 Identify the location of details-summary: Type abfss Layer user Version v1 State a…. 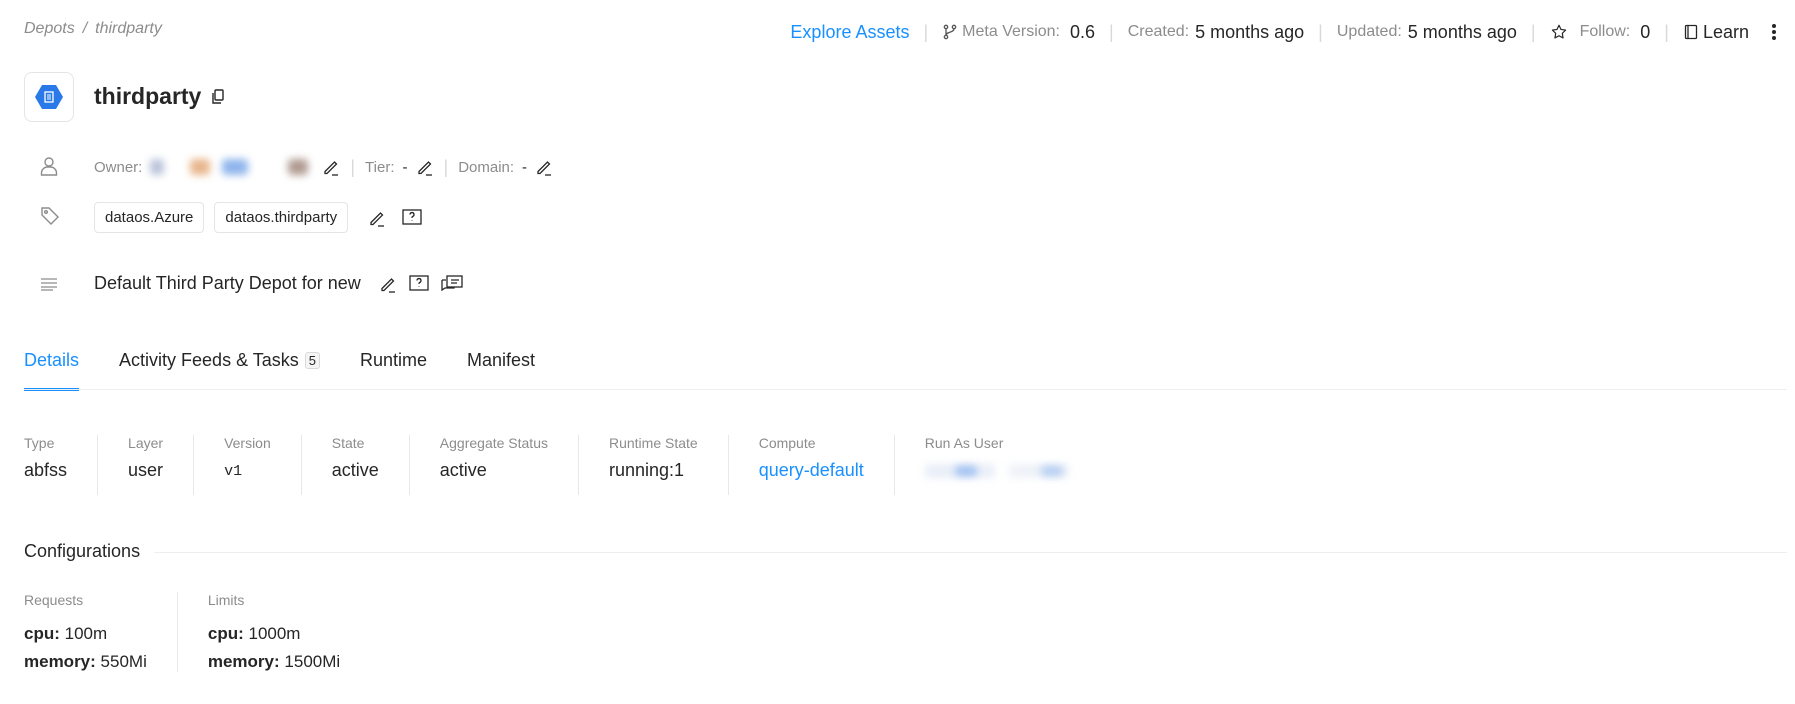
(558, 465).